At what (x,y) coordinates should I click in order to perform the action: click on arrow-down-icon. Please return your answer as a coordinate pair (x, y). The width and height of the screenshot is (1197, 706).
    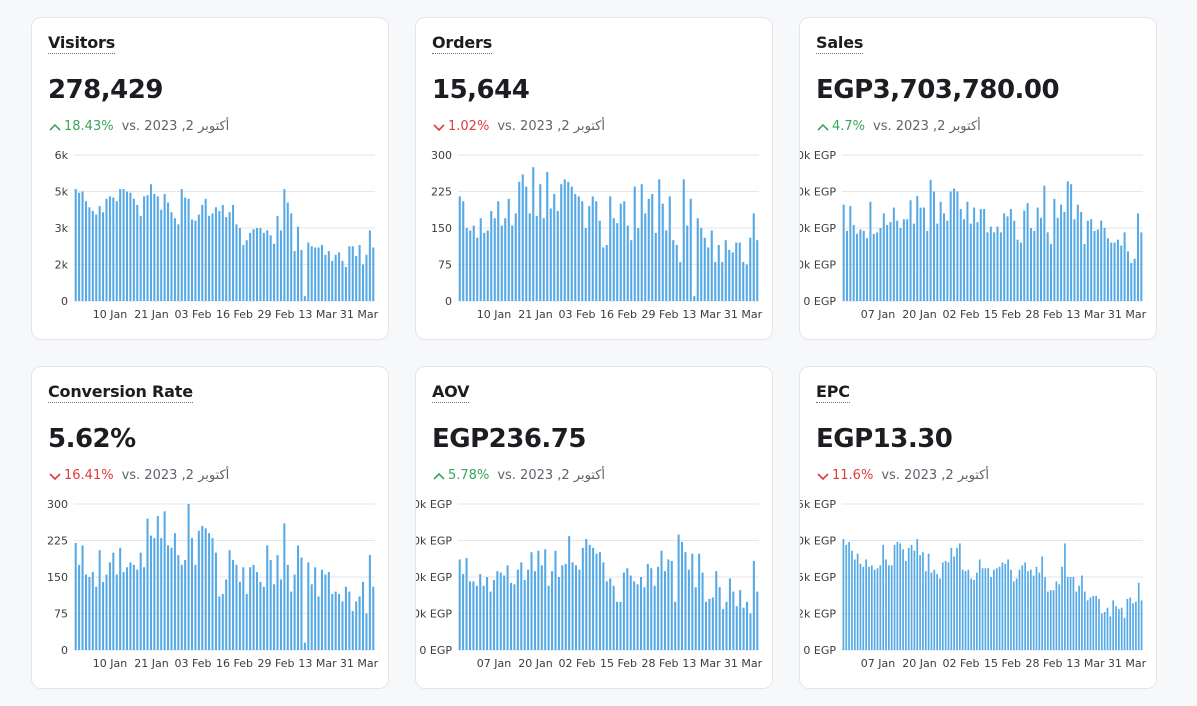
    Looking at the image, I should click on (439, 127).